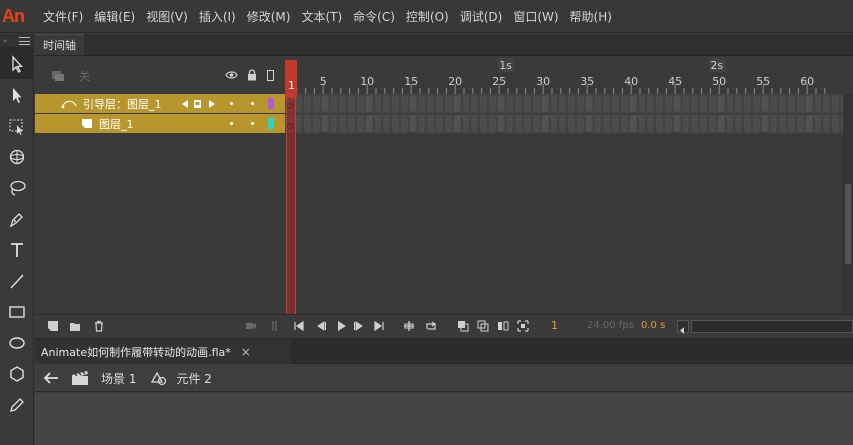 This screenshot has width=853, height=445. Describe the element at coordinates (374, 16) in the screenshot. I see `menu-commands: 命令(C)` at that location.